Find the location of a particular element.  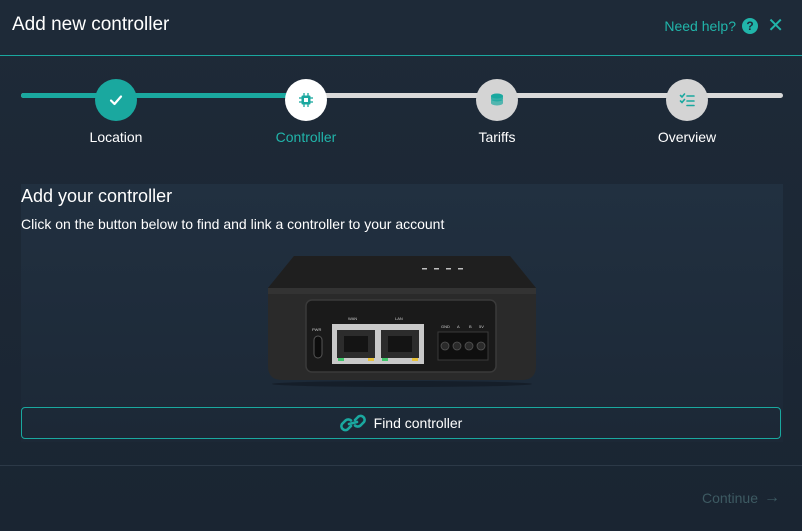

step-circle-controller is located at coordinates (306, 100).